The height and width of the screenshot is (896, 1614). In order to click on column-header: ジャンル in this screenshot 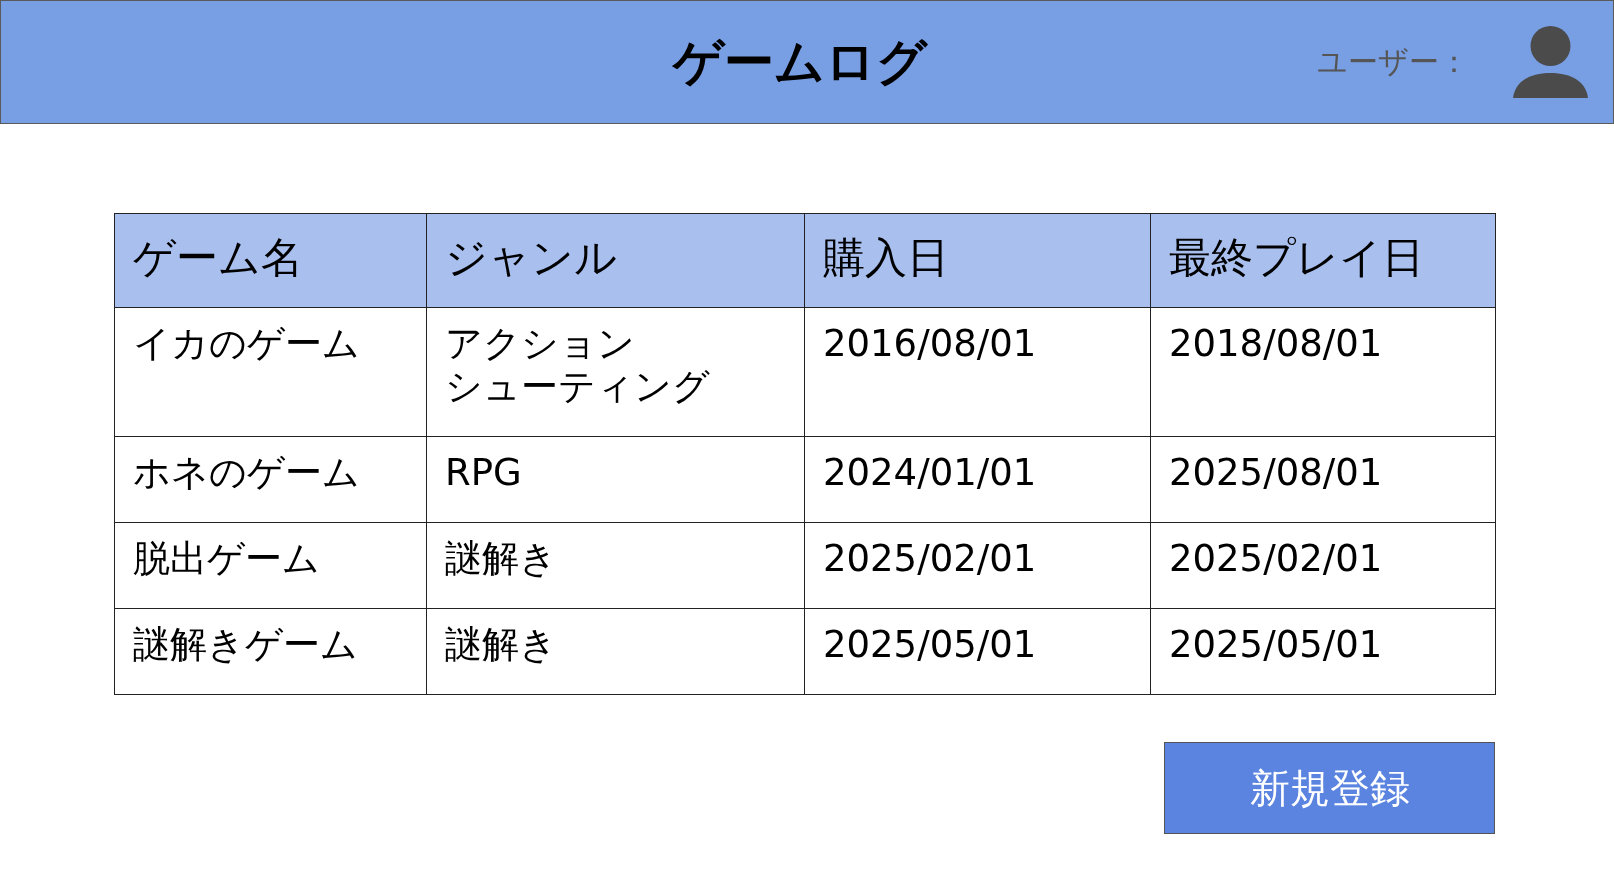, I will do `click(615, 260)`.